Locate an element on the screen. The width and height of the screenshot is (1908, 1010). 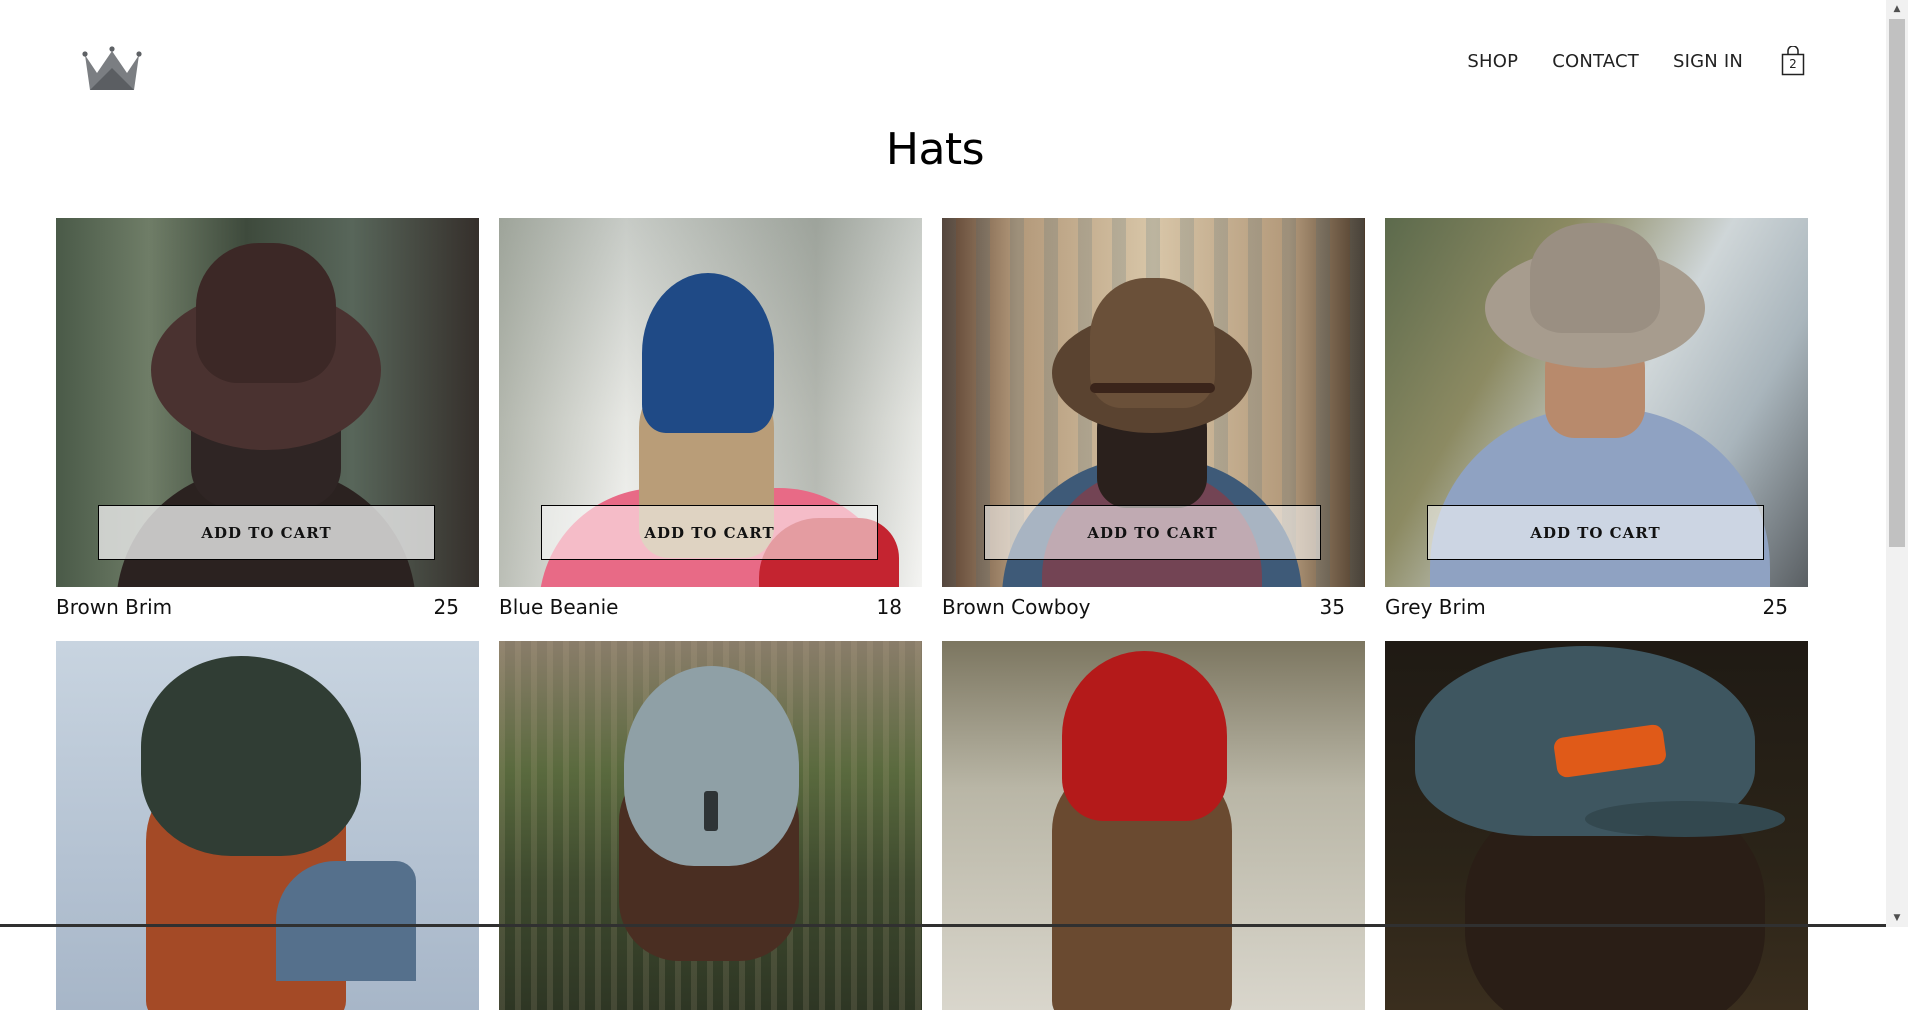
page-title: Hats is located at coordinates (935, 149).